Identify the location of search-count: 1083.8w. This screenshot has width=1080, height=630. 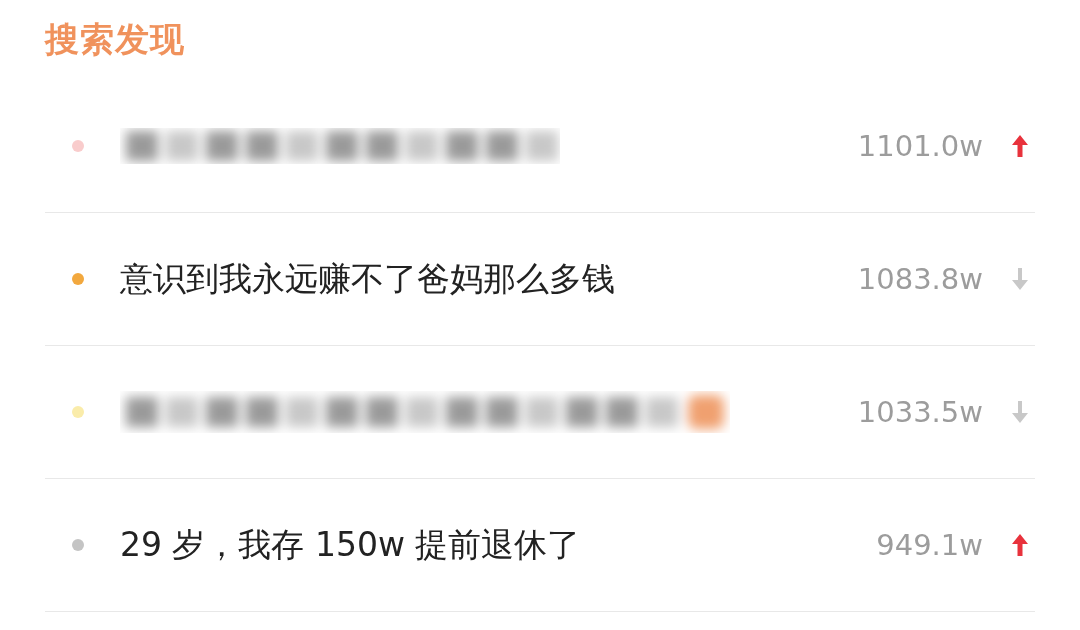
(920, 279).